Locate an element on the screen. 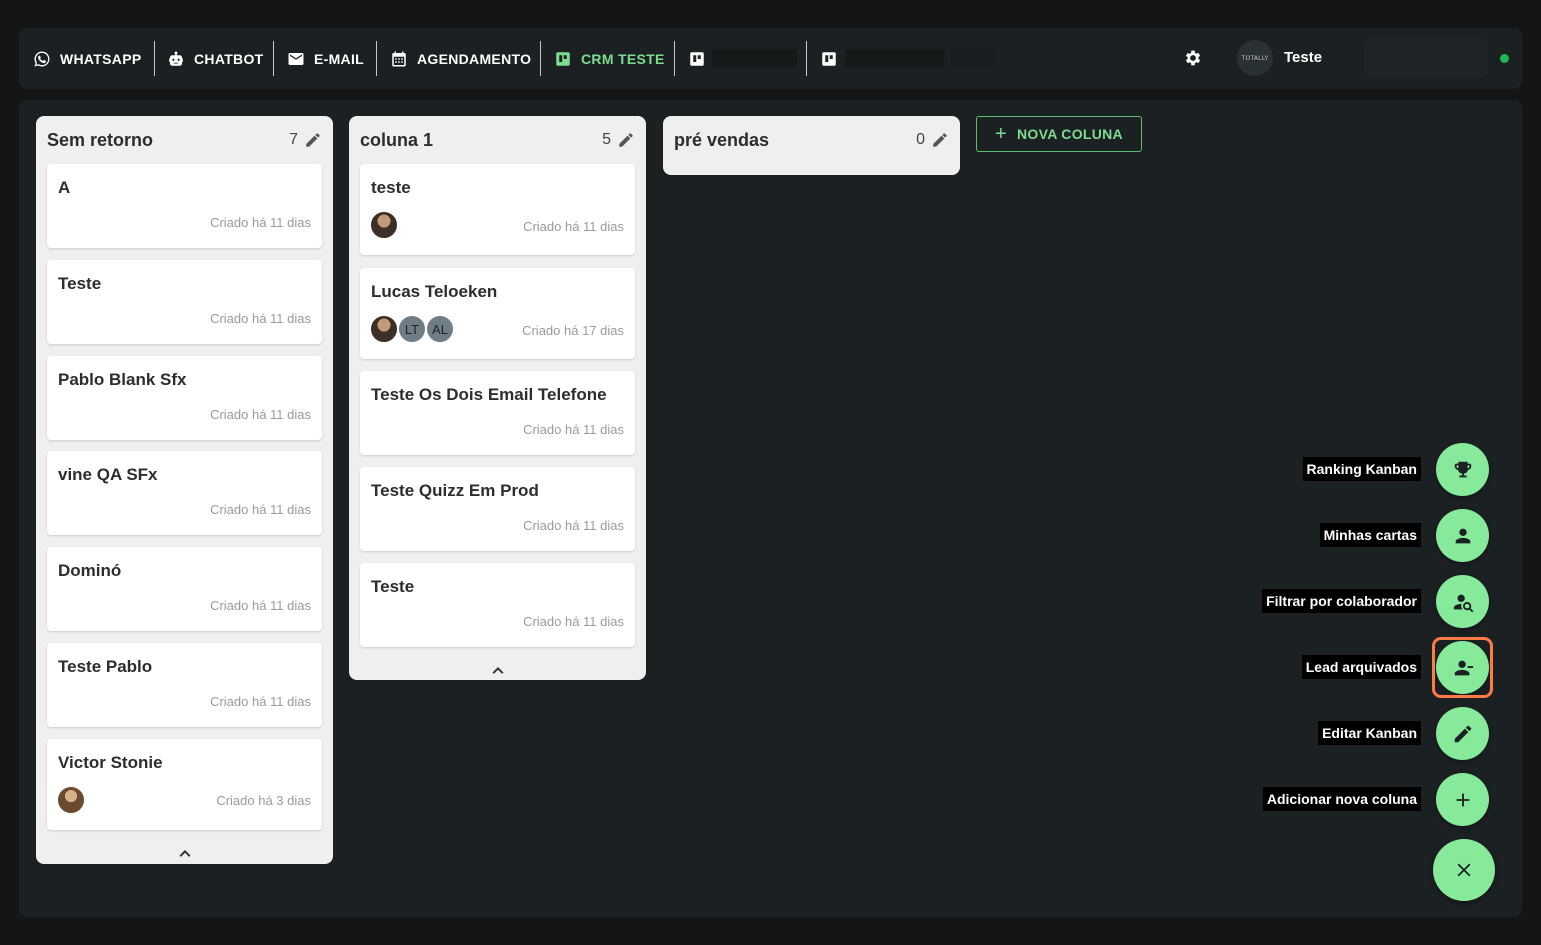 The image size is (1541, 945). kanban-column: pré vendas 0 is located at coordinates (811, 145).